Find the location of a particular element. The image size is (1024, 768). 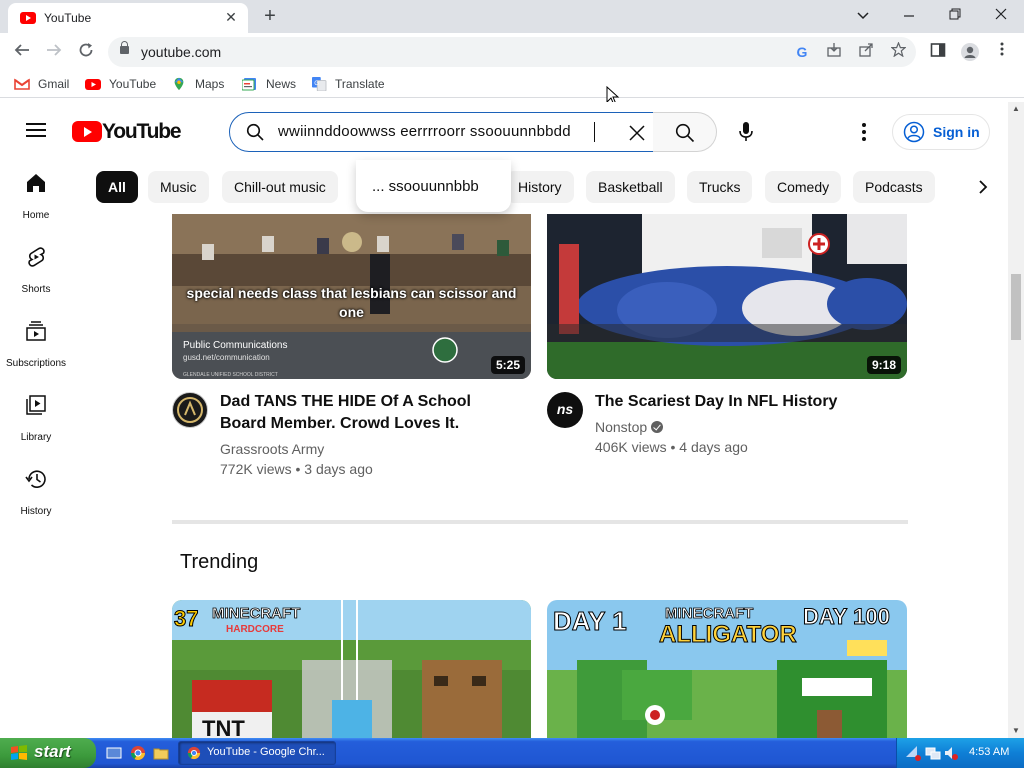

channel-avatar is located at coordinates (190, 410).